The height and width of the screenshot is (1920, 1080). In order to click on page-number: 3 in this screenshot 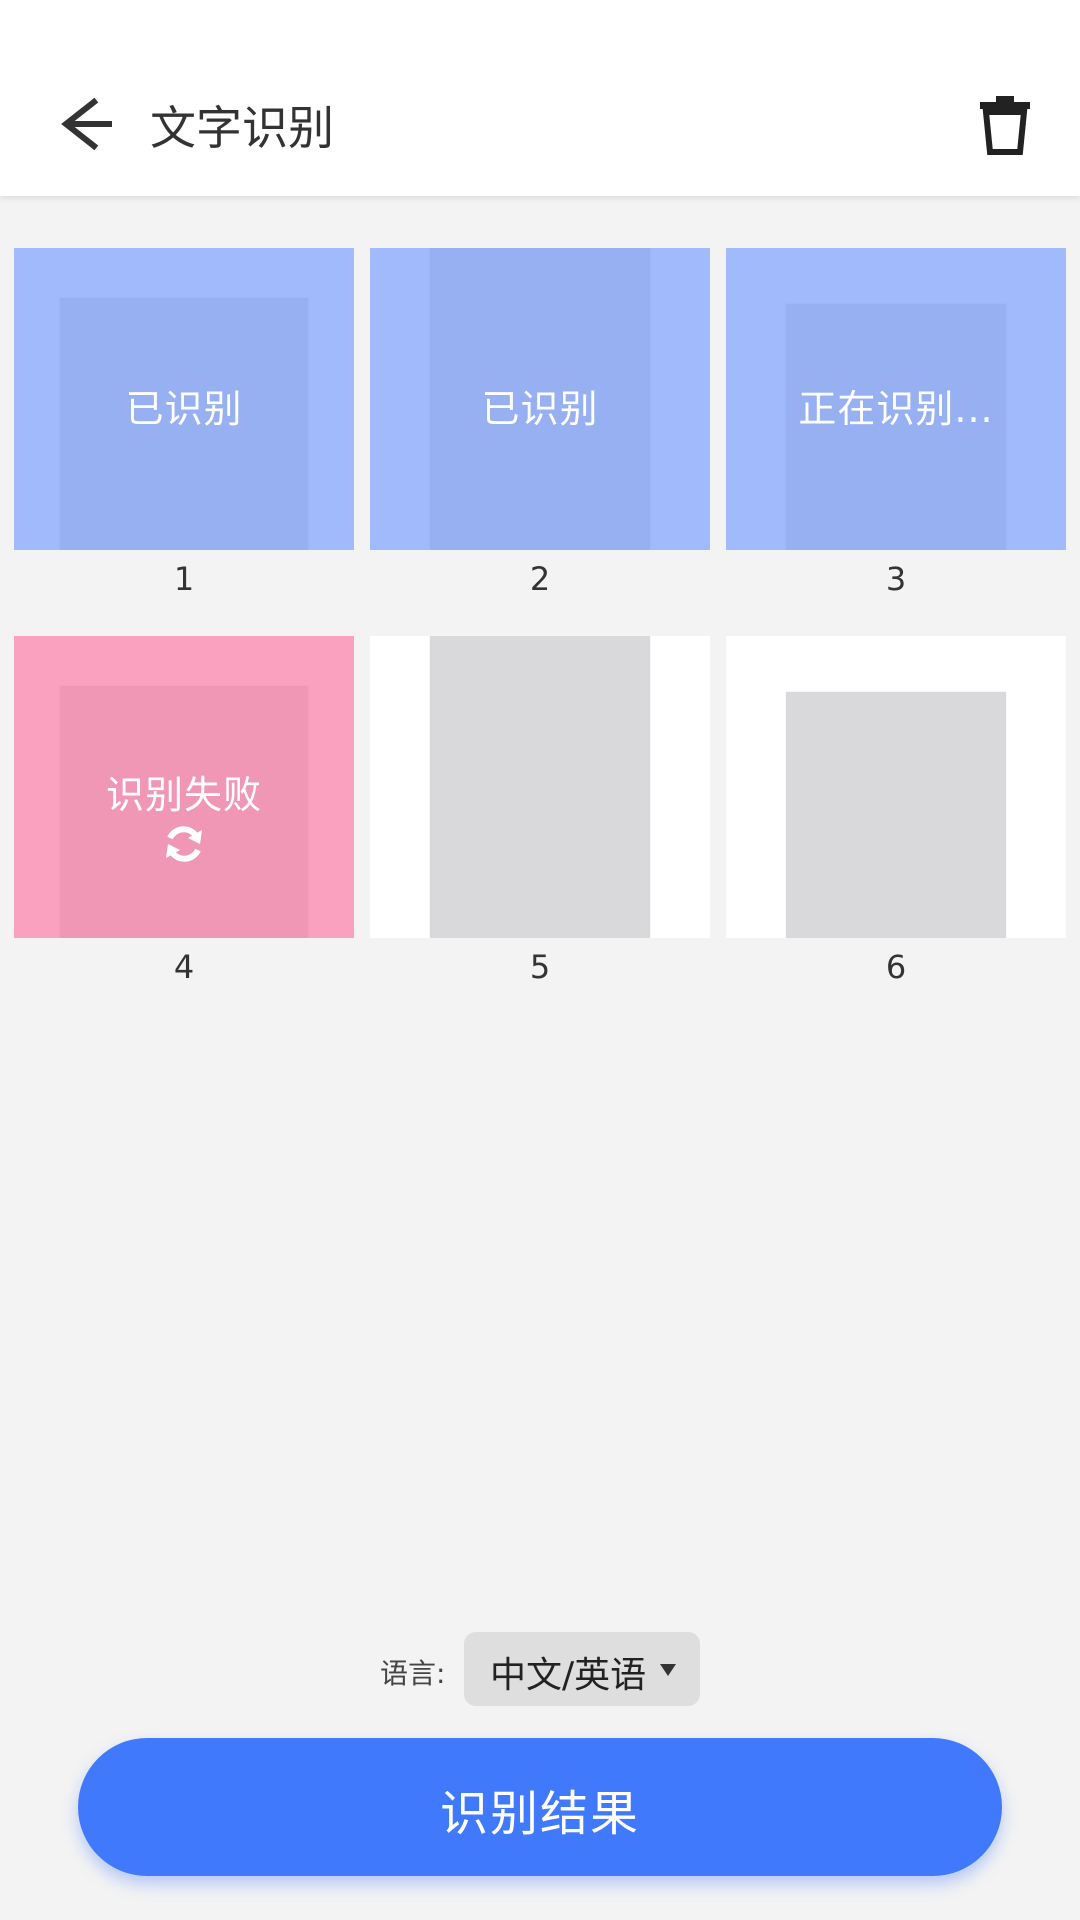, I will do `click(896, 579)`.